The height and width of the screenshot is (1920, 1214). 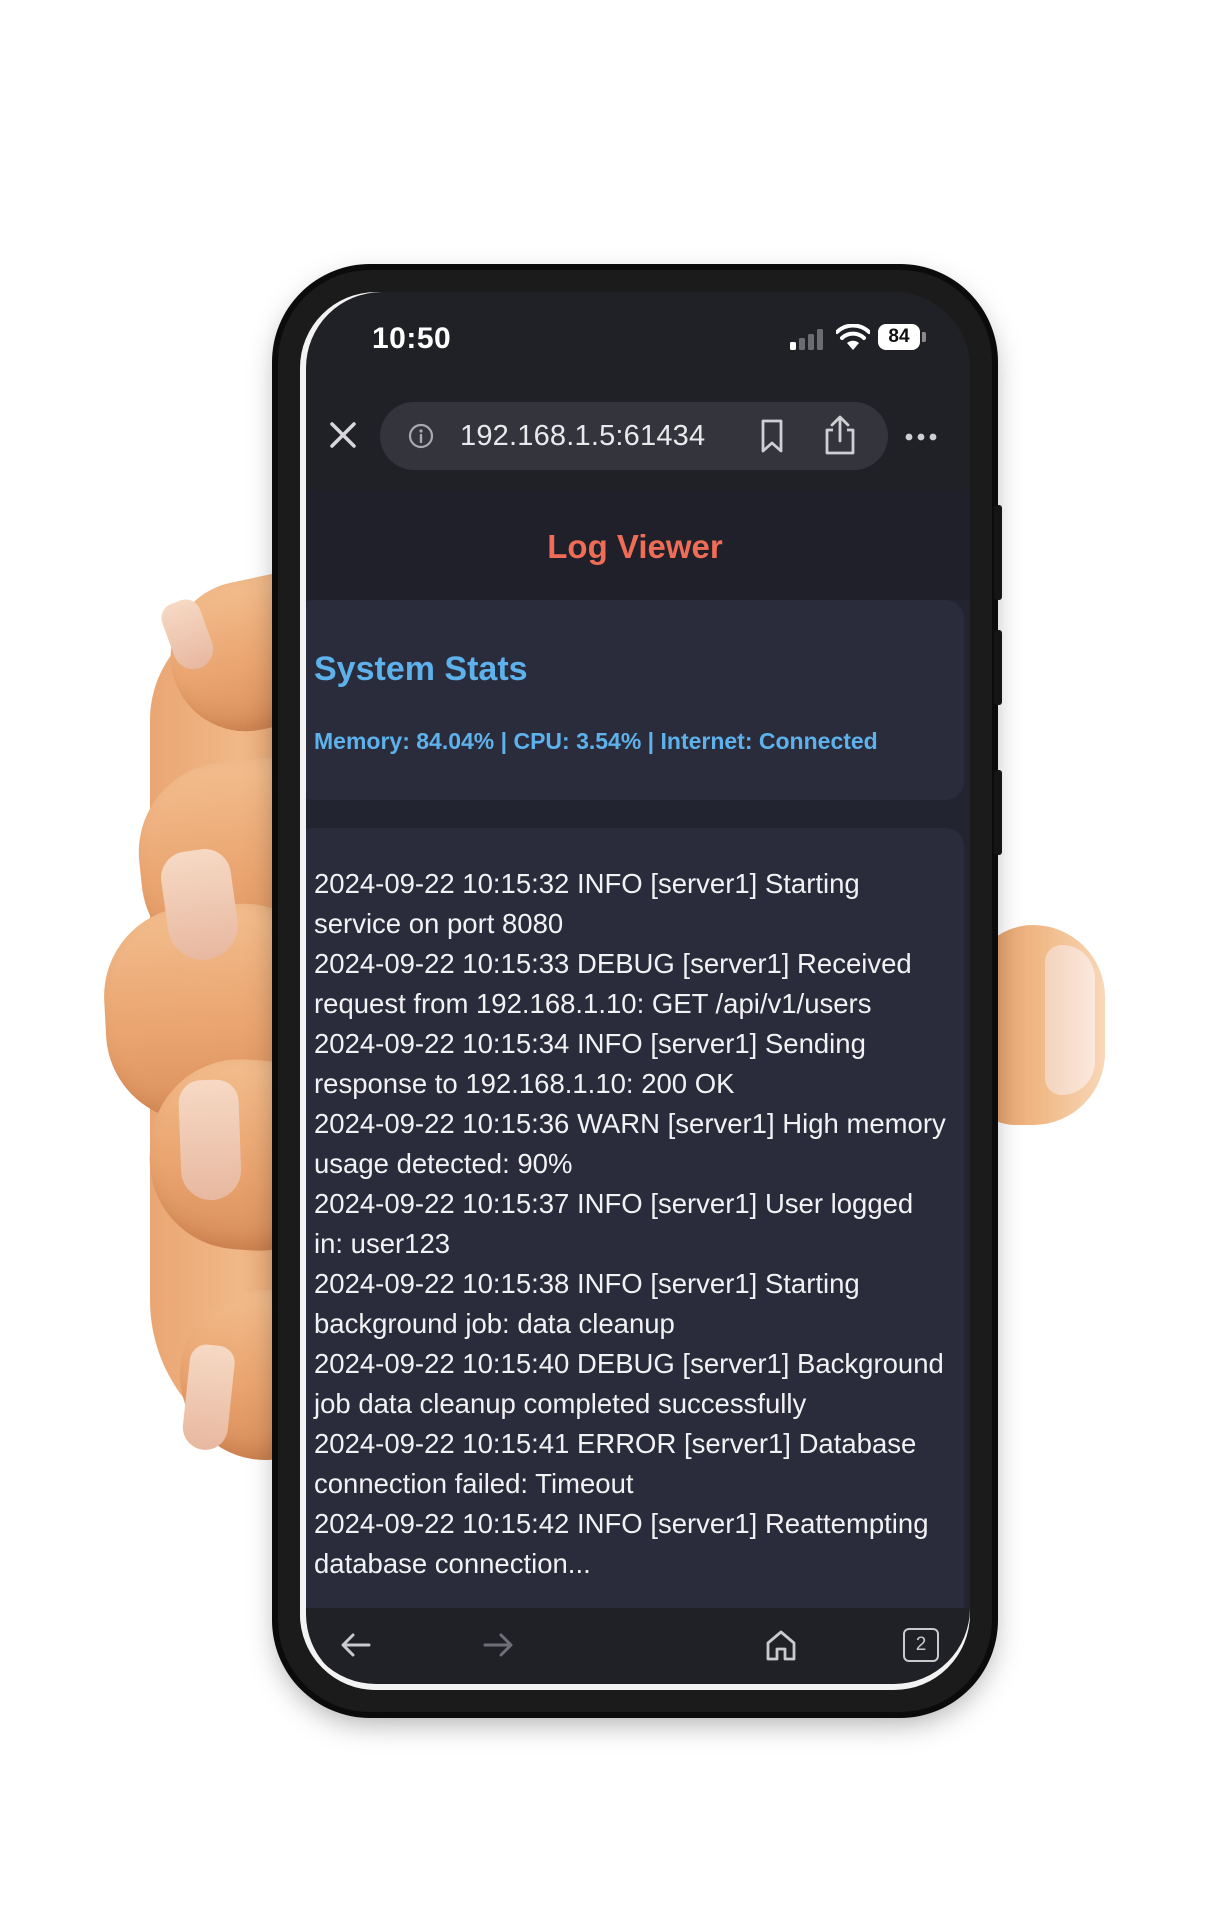 I want to click on cellular-signal-icon, so click(x=808, y=339).